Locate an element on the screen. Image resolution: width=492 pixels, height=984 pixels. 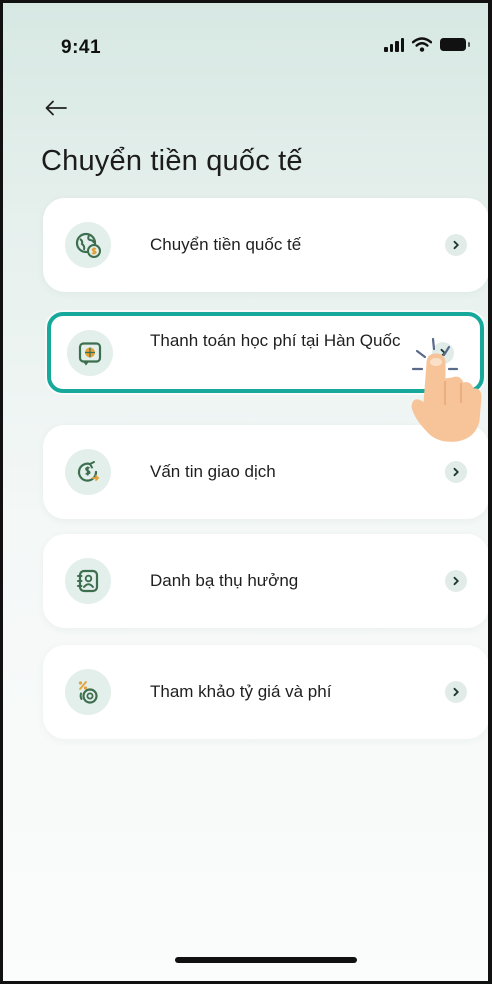
status-time: 9:41 is located at coordinates (81, 47).